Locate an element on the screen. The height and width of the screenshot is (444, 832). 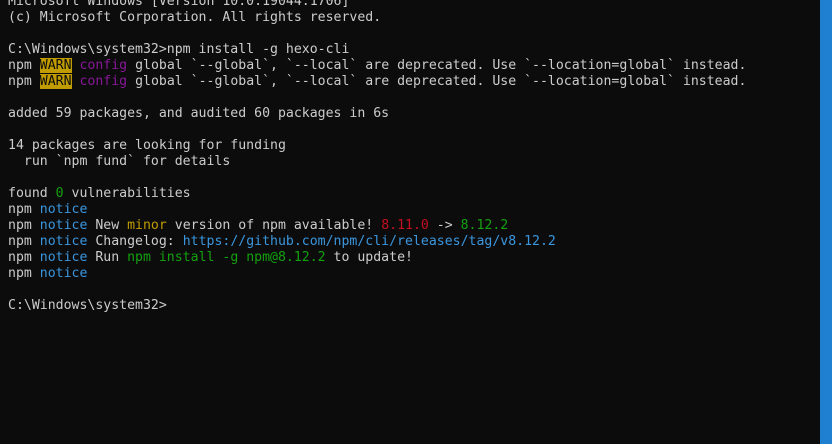
terminal-text: version of npm available! is located at coordinates (274, 225).